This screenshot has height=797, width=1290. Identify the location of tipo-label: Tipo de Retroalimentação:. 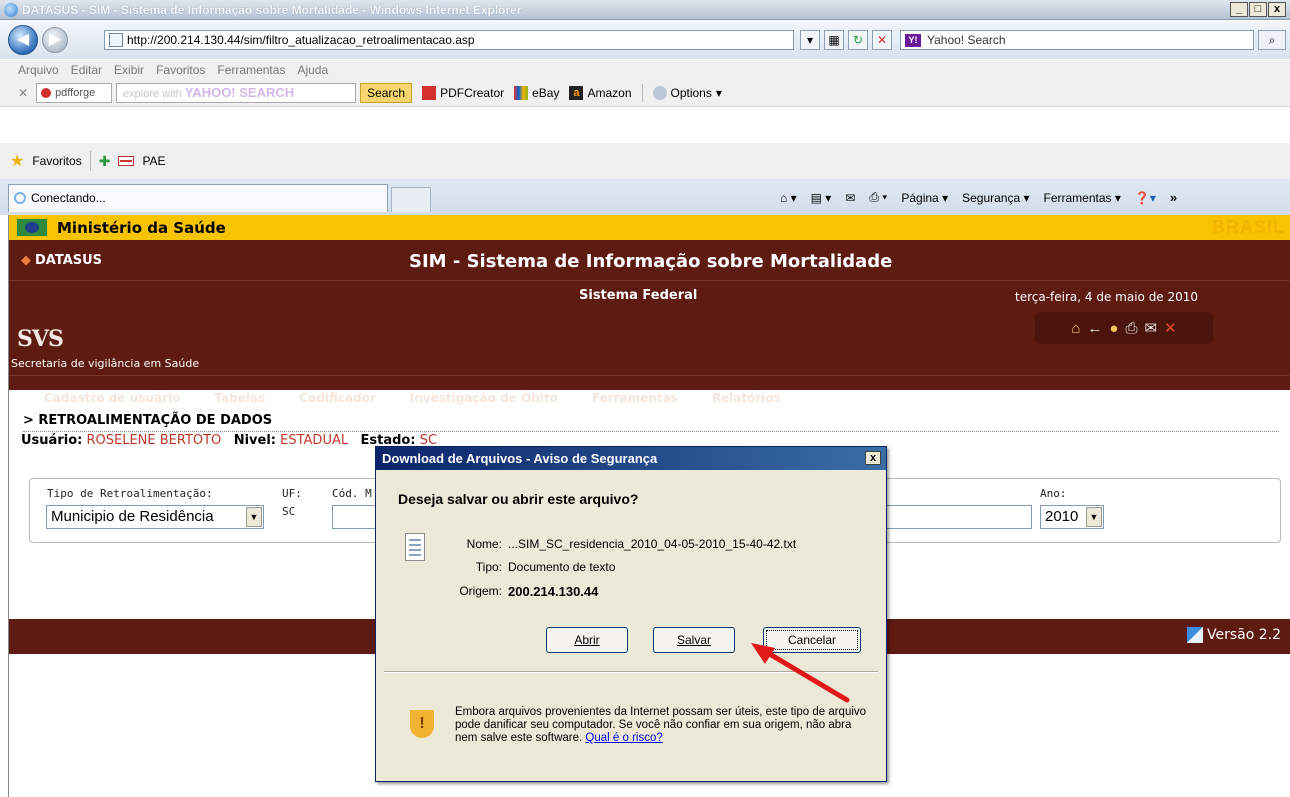
(130, 493).